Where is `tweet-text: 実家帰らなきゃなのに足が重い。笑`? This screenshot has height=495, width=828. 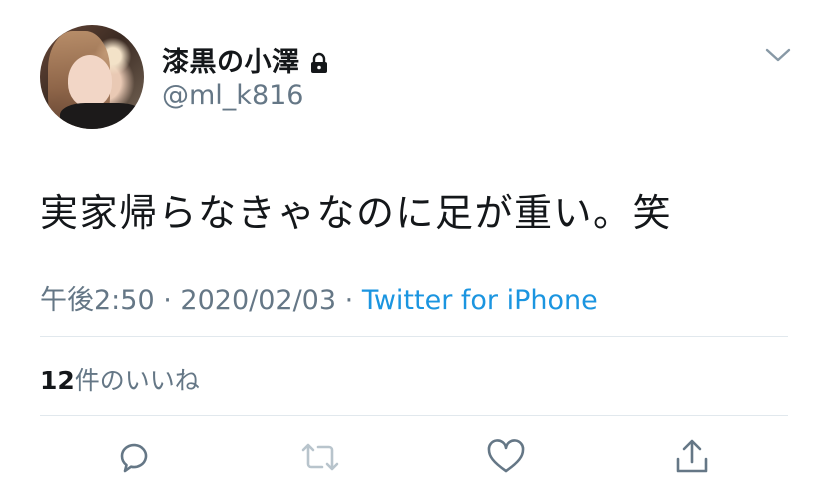 tweet-text: 実家帰らなきゃなのに足が重い。笑 is located at coordinates (356, 213).